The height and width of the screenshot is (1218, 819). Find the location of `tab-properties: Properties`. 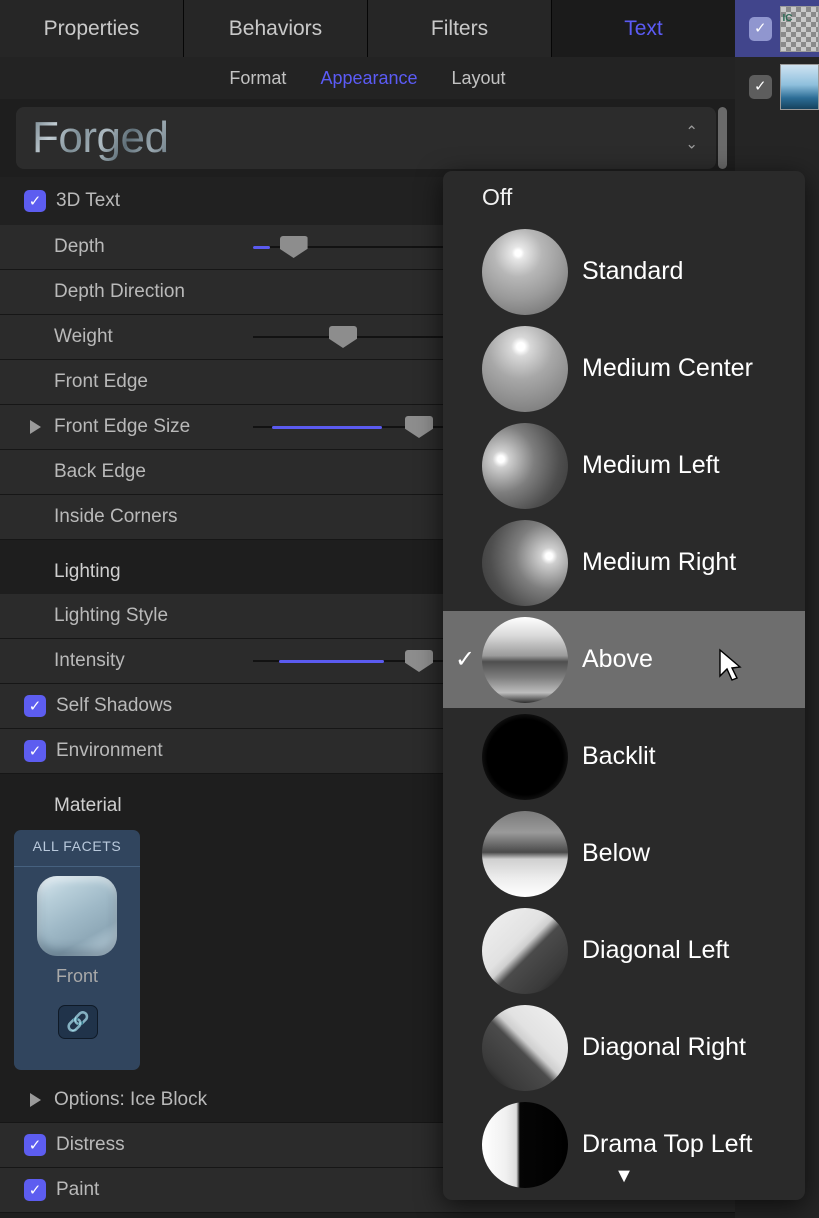

tab-properties: Properties is located at coordinates (92, 28).